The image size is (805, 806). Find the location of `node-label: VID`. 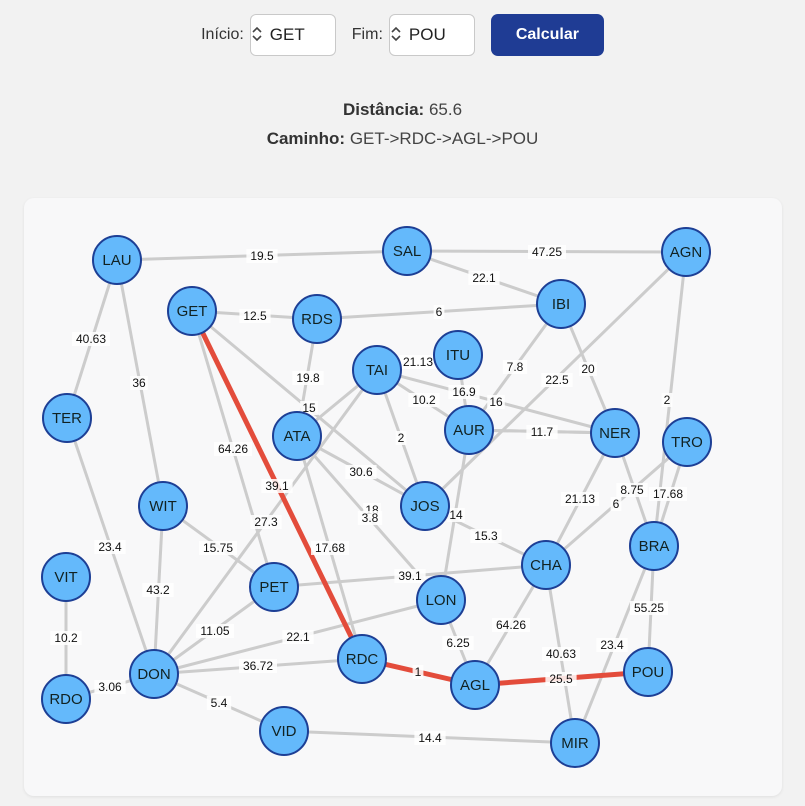

node-label: VID is located at coordinates (283, 731).